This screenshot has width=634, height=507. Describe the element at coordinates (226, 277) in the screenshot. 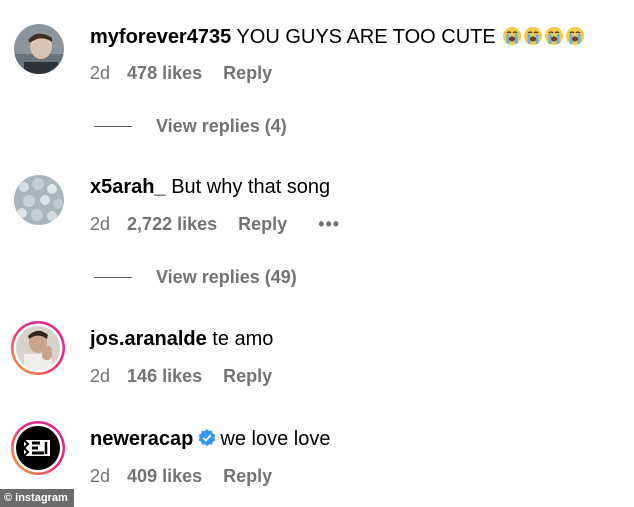

I see `view-replies-label: View replies (49)` at that location.